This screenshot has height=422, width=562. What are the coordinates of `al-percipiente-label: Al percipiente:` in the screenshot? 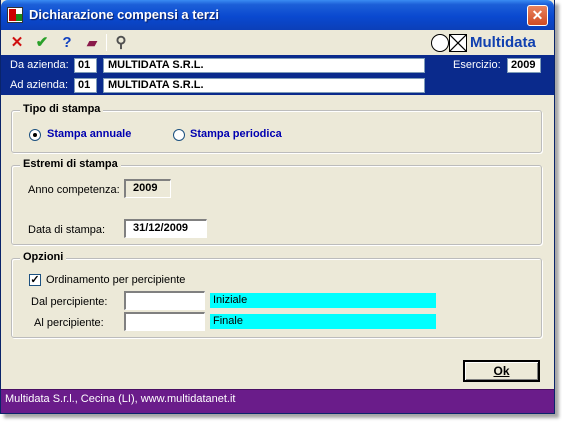 It's located at (69, 323).